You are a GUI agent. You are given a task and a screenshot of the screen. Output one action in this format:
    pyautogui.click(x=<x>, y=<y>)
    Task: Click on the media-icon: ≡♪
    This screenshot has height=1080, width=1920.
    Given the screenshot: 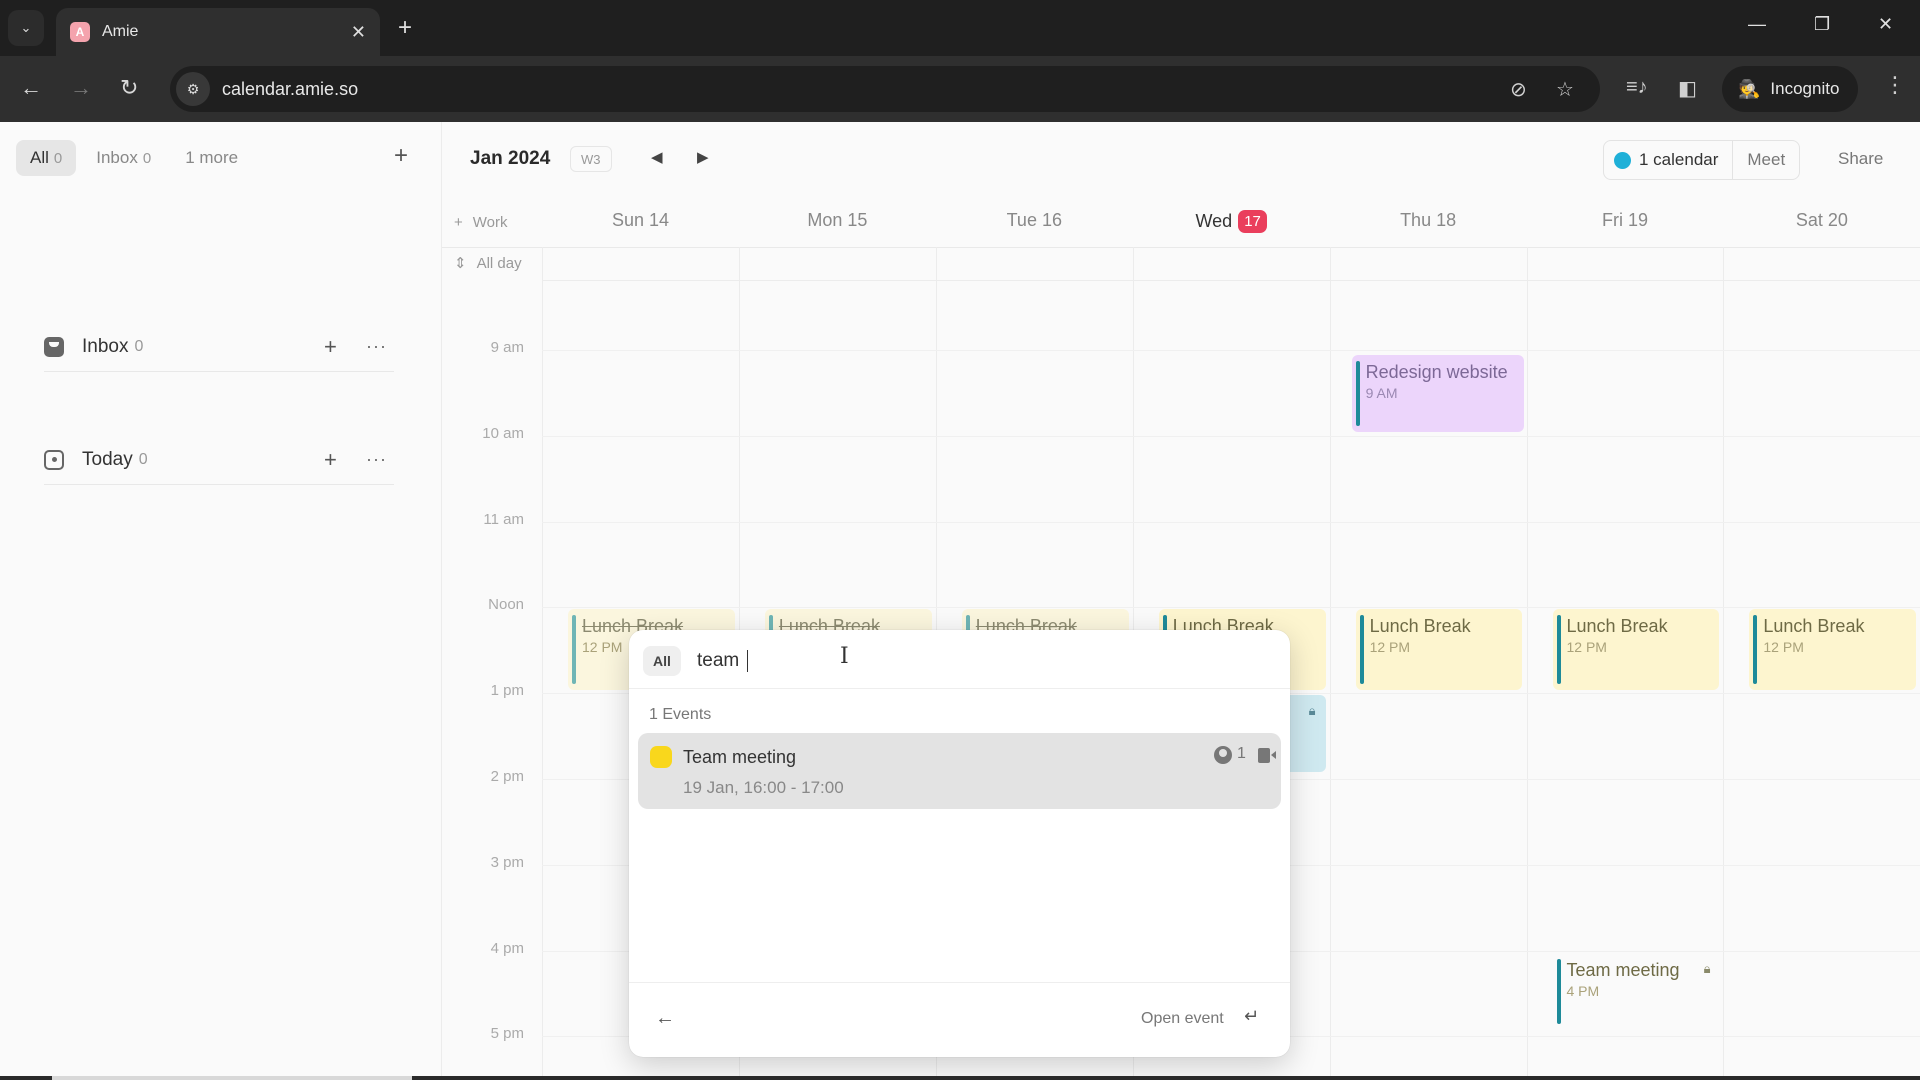 What is the action you would take?
    pyautogui.click(x=1637, y=87)
    